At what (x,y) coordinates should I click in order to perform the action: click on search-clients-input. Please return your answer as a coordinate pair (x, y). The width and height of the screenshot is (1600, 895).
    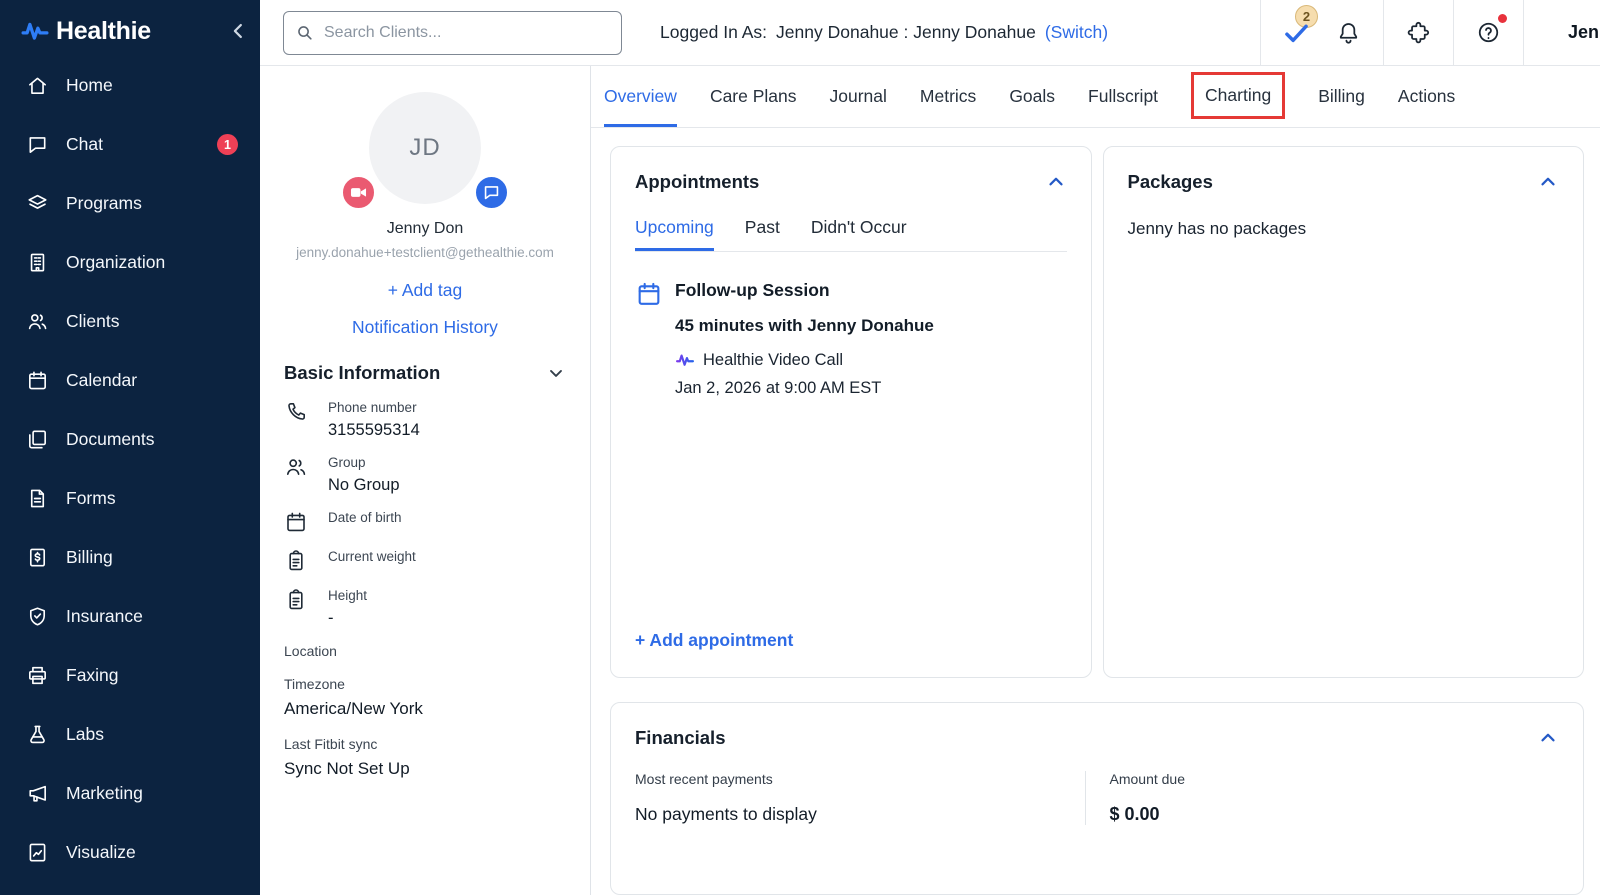
    Looking at the image, I should click on (452, 32).